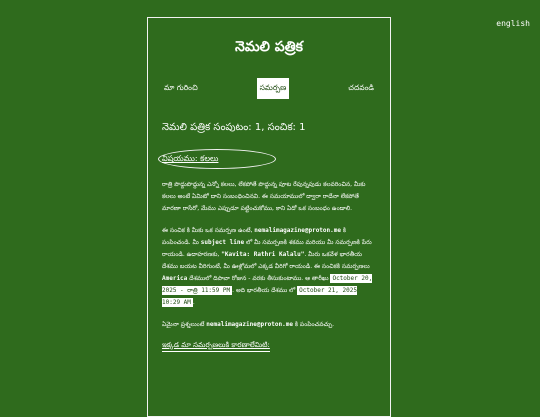  What do you see at coordinates (264, 290) in the screenshot?
I see `submission-text-f: . అది భారతీయ దేశము లో` at bounding box center [264, 290].